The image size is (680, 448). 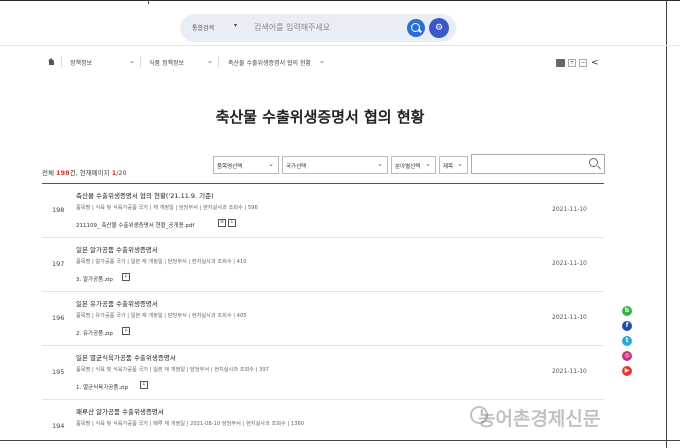 I want to click on band-icon: b, so click(x=627, y=311).